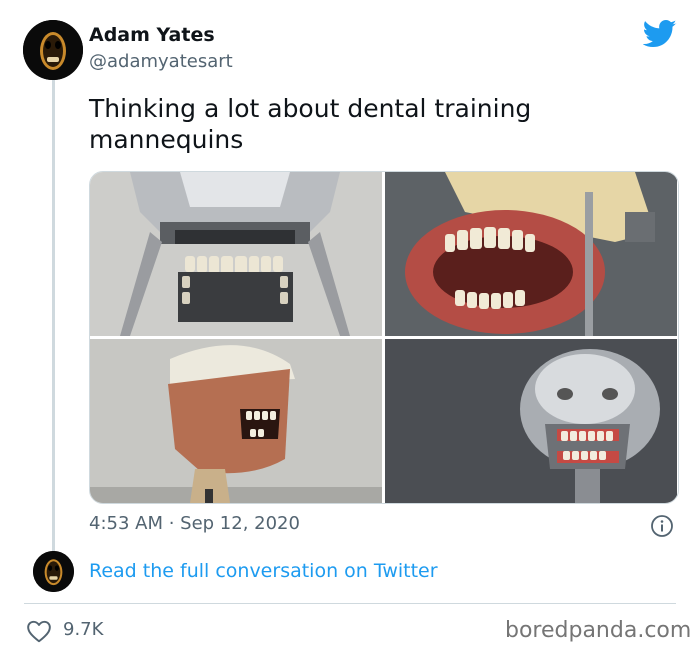 Image resolution: width=700 pixels, height=656 pixels. I want to click on thread-line, so click(53, 316).